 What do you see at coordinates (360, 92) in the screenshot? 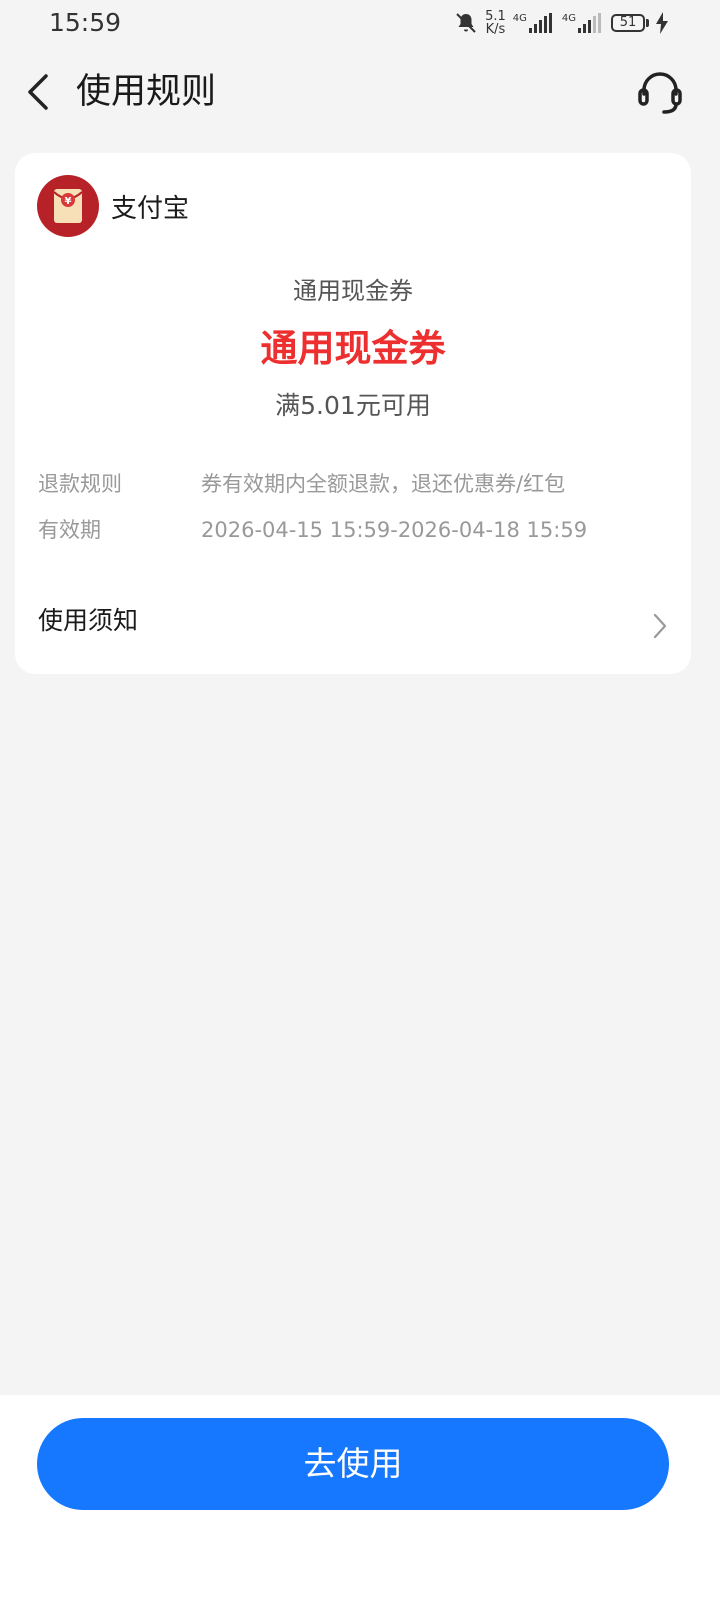
I see `nav-bar: 使用规则` at bounding box center [360, 92].